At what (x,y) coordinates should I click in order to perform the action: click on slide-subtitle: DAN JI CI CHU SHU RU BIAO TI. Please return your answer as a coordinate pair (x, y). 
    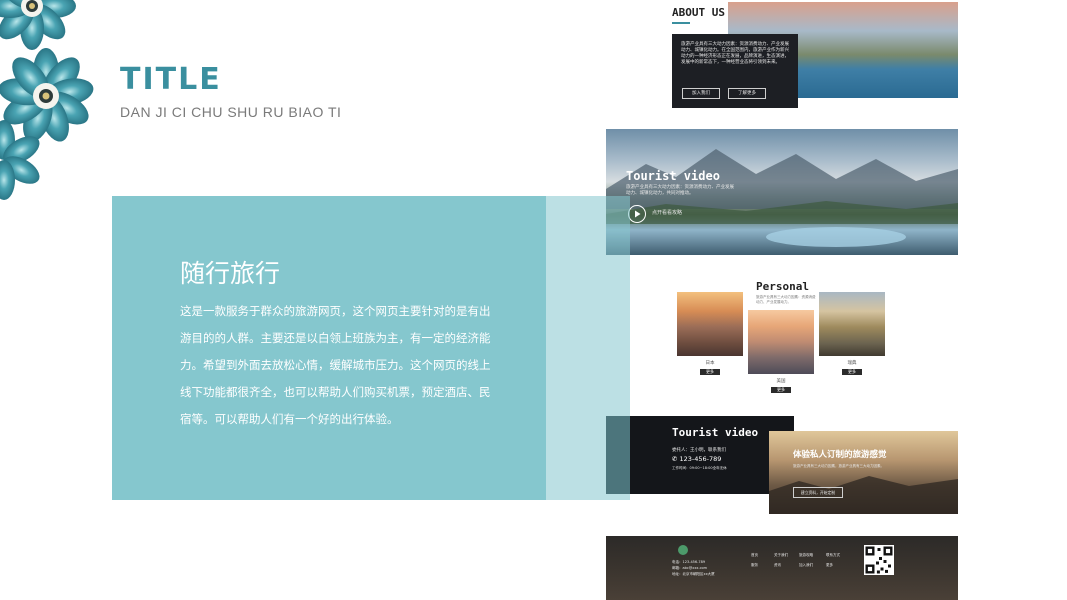
    Looking at the image, I should click on (231, 112).